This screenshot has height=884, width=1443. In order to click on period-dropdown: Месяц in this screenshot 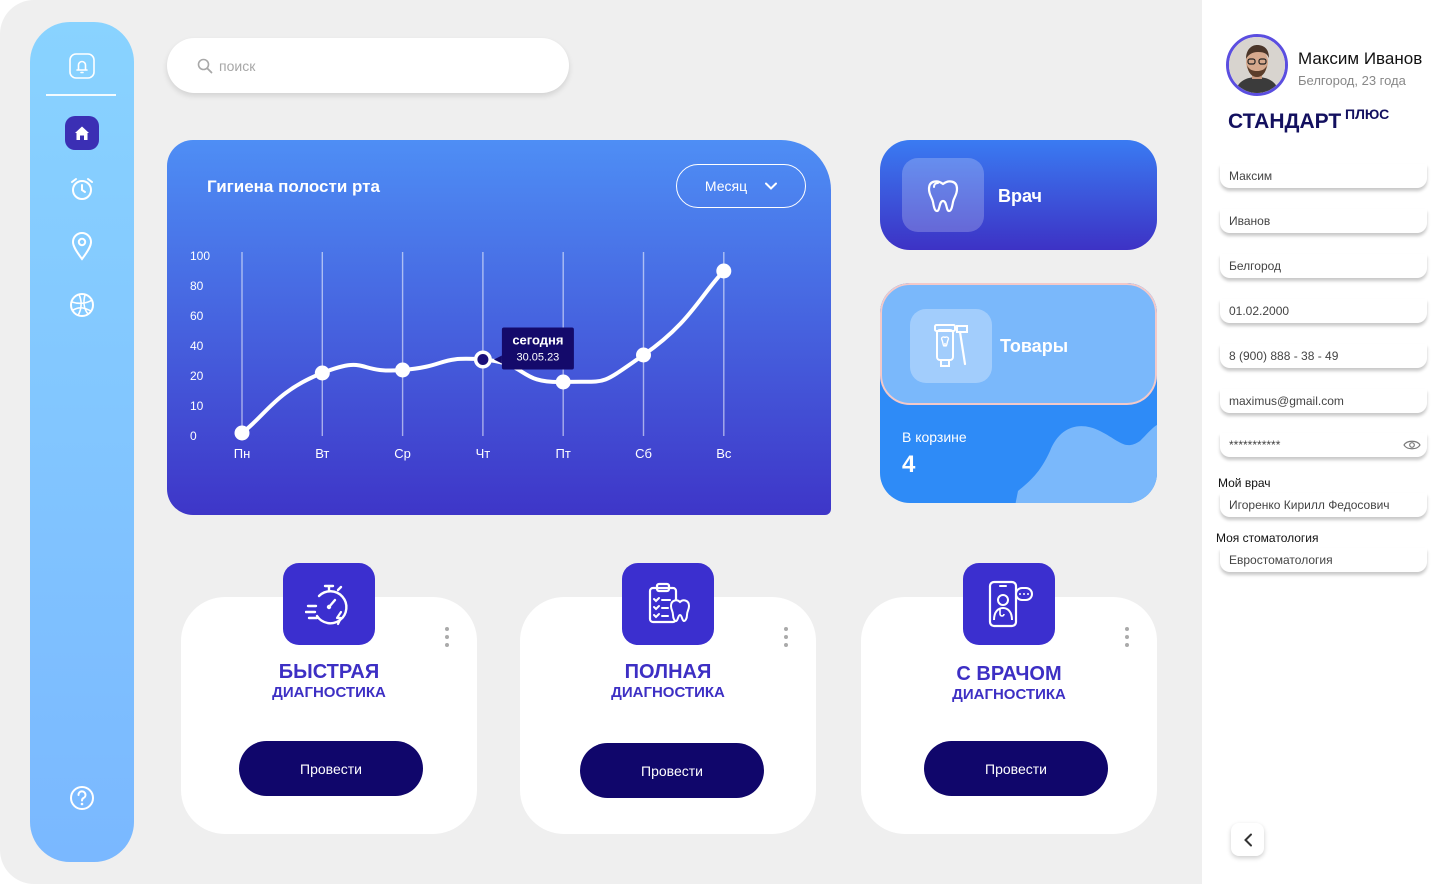, I will do `click(741, 186)`.